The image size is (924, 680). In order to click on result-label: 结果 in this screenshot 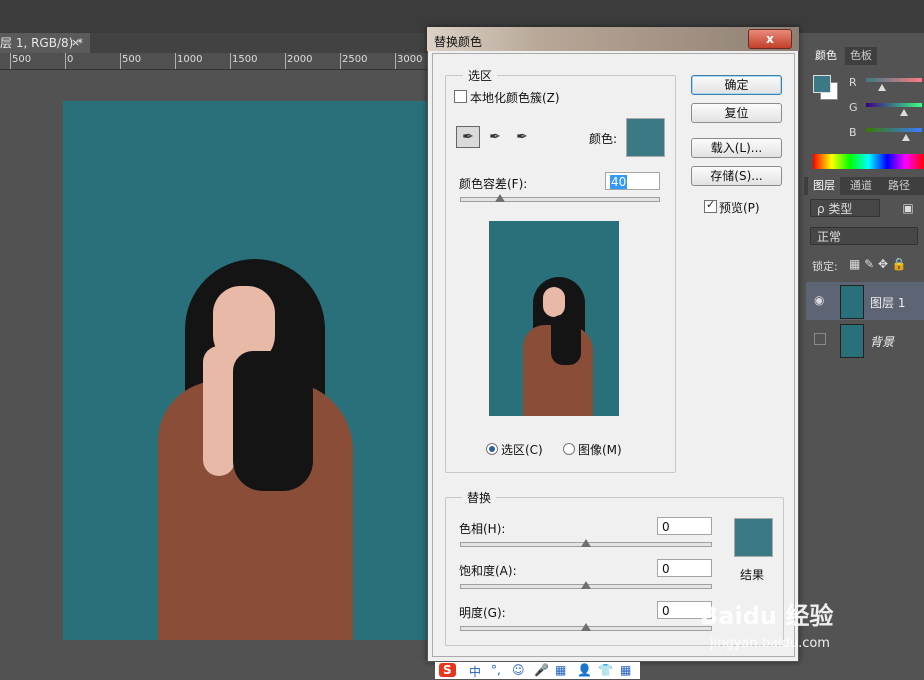, I will do `click(752, 575)`.